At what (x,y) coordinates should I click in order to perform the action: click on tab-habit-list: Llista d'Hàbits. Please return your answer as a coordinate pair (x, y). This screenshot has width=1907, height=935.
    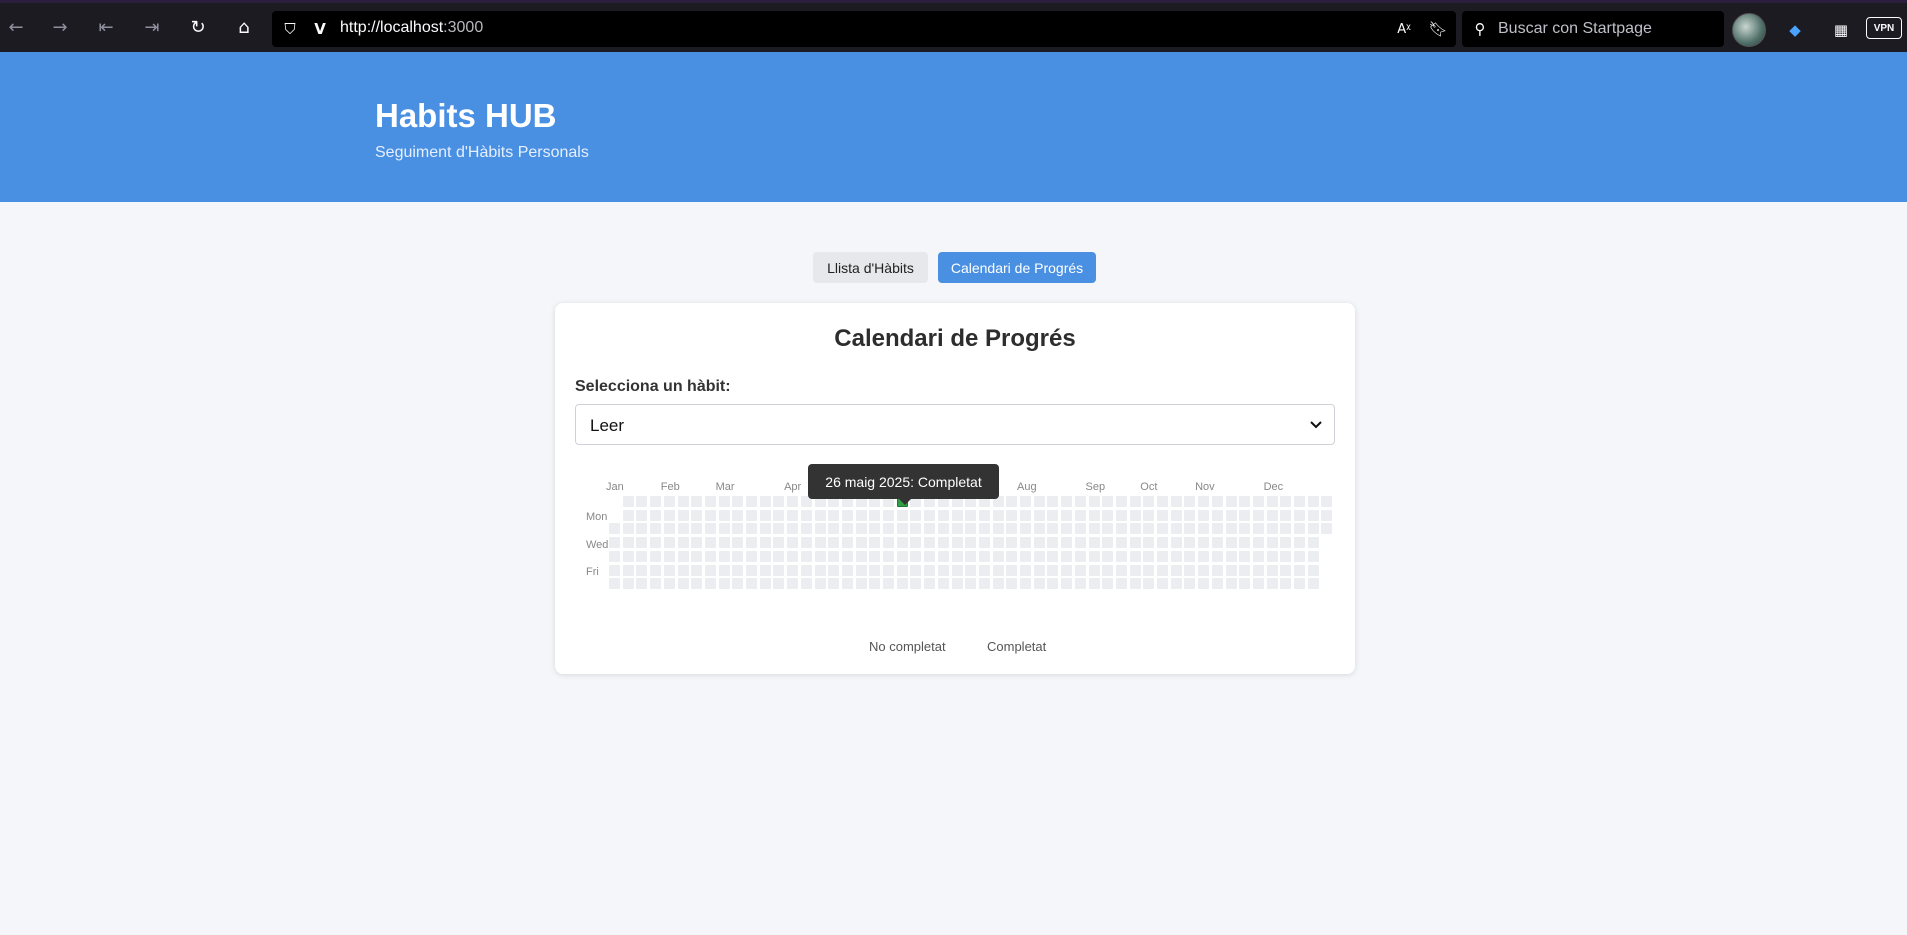
    Looking at the image, I should click on (870, 267).